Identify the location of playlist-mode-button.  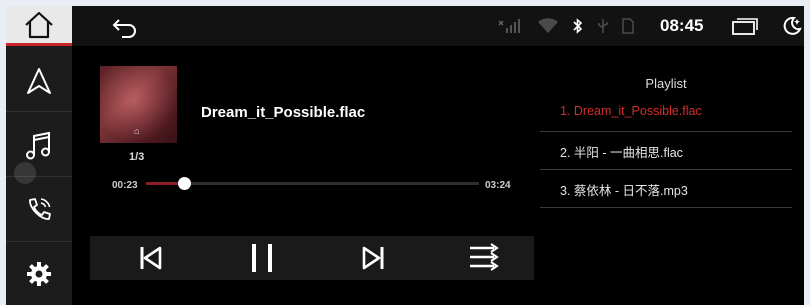
(484, 258).